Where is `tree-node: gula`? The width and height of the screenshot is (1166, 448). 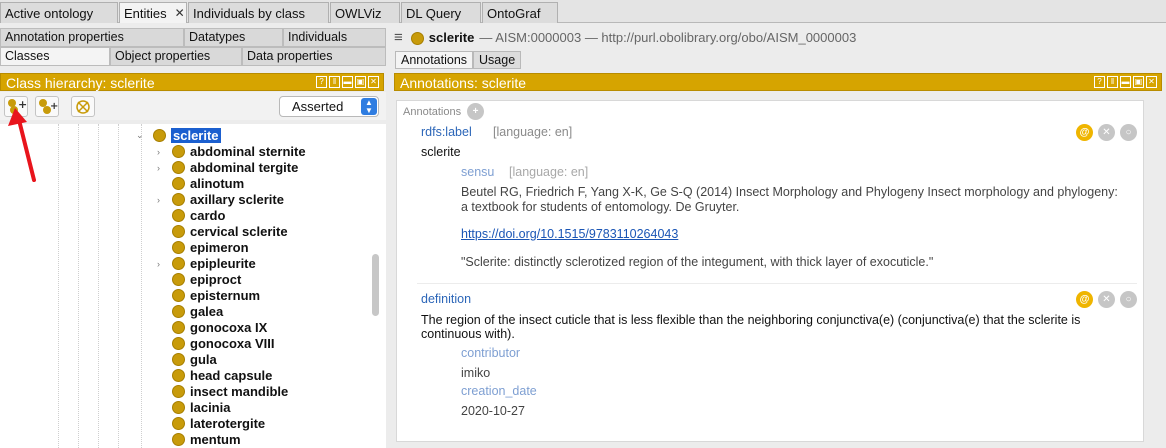
tree-node: gula is located at coordinates (194, 359).